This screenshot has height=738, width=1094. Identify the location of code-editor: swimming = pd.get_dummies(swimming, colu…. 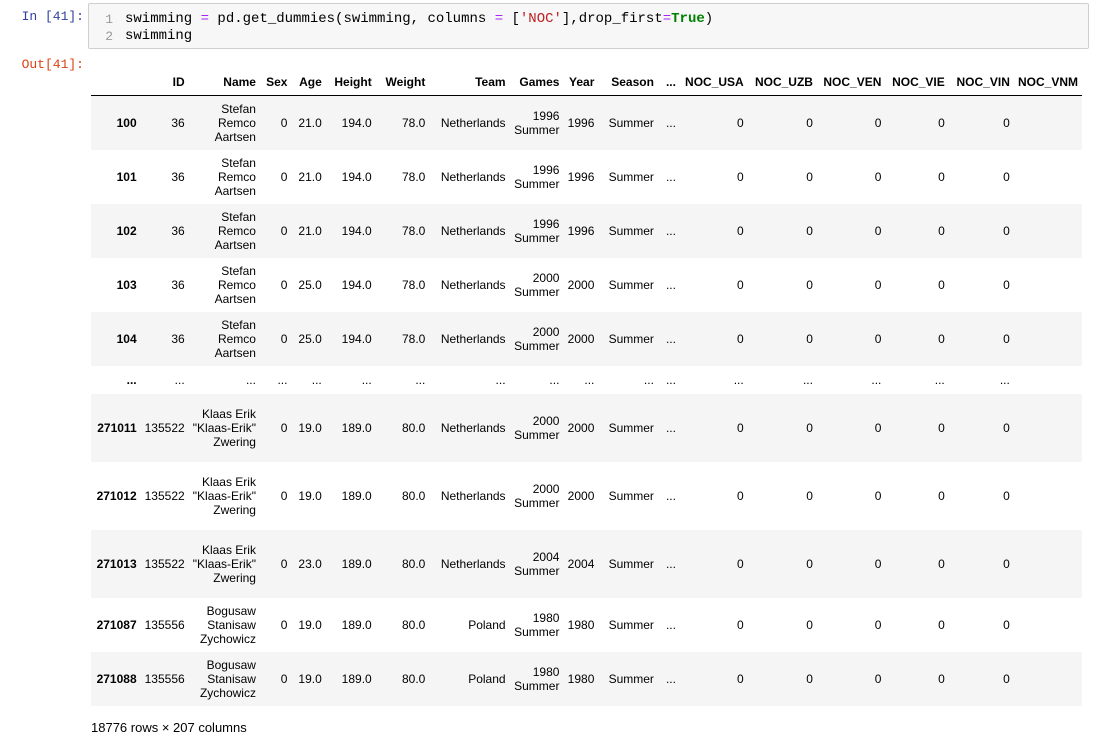
(419, 28).